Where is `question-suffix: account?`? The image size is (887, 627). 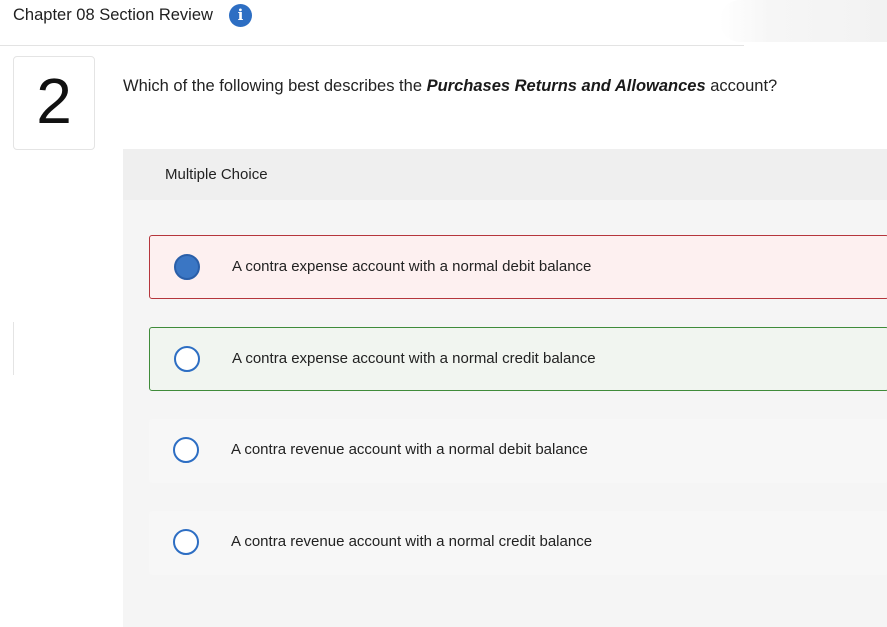
question-suffix: account? is located at coordinates (741, 86).